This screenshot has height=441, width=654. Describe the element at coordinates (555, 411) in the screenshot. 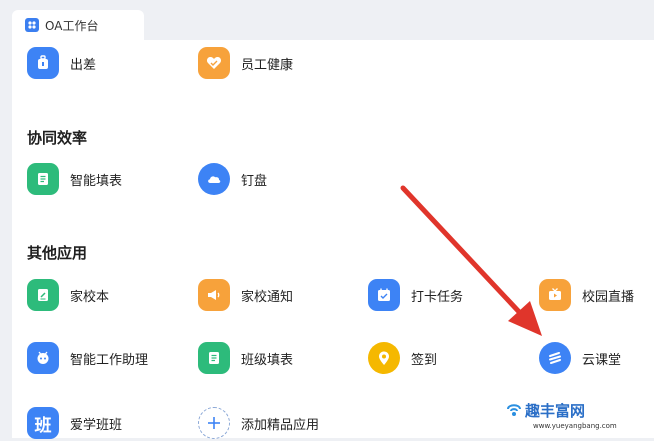

I see `watermark-title: 趣丰富网` at that location.